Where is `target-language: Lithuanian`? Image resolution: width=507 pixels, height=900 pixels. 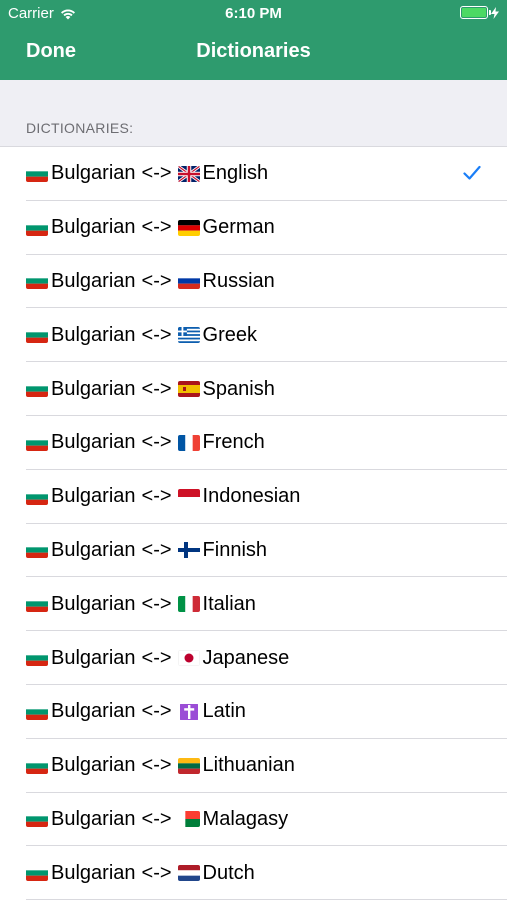 target-language: Lithuanian is located at coordinates (248, 765).